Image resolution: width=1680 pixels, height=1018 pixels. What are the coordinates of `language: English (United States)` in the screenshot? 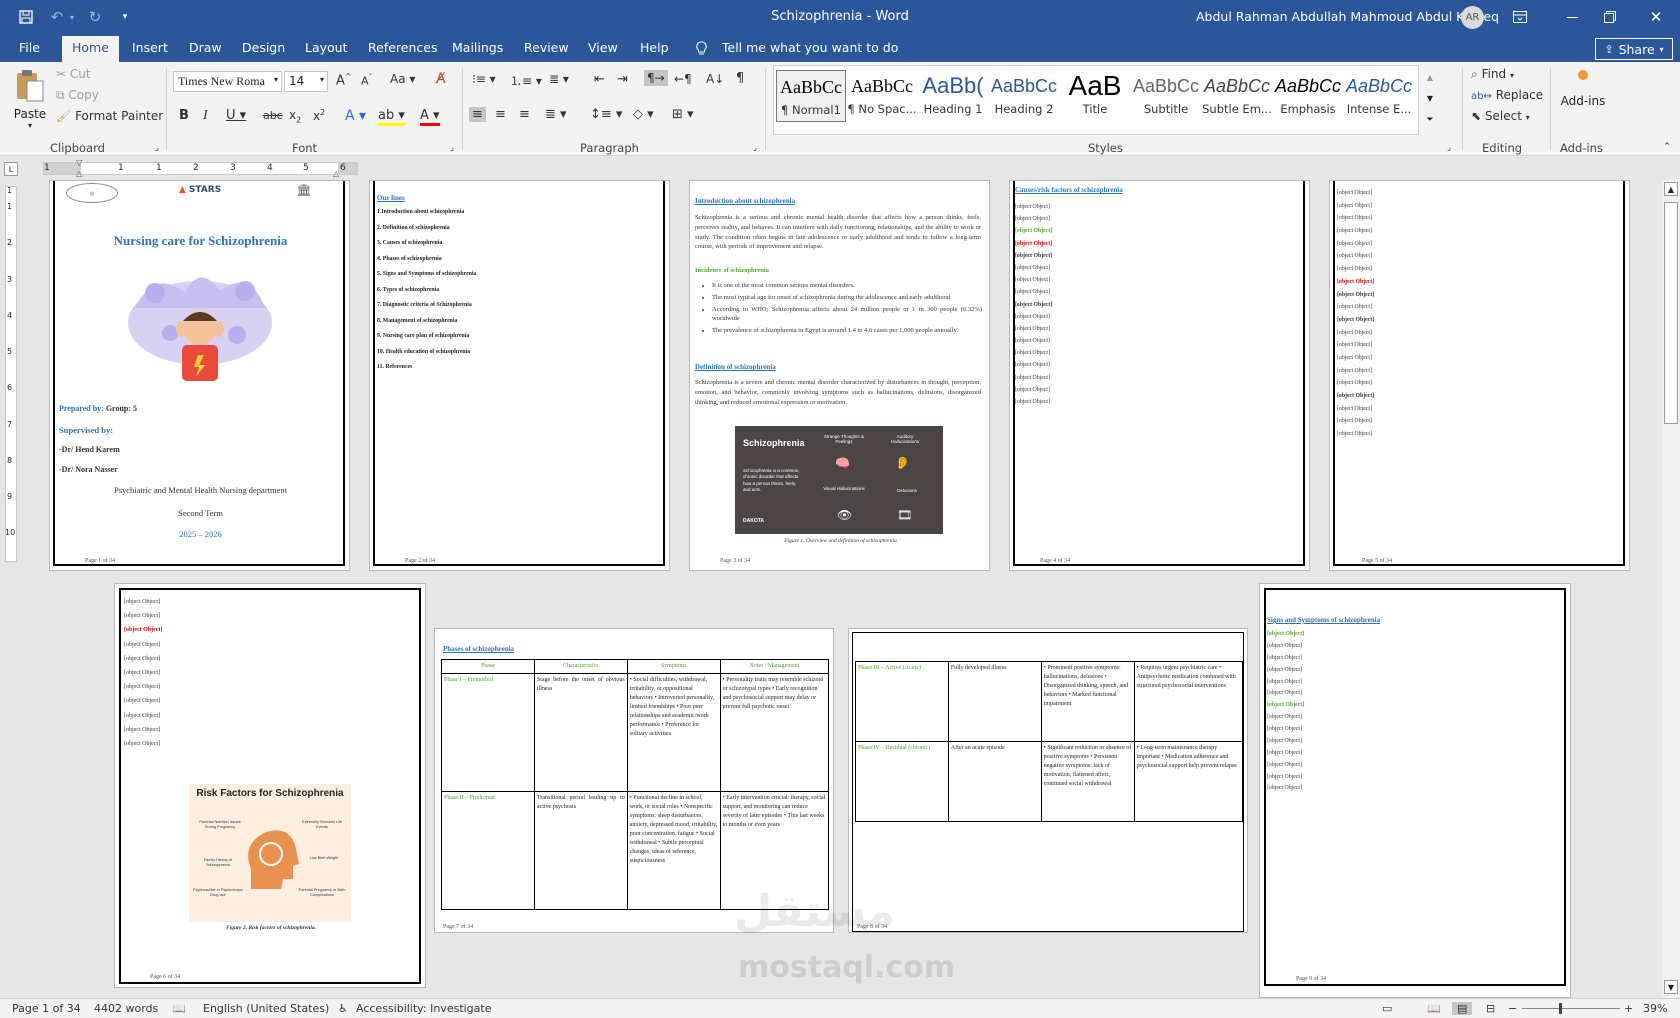 It's located at (266, 1008).